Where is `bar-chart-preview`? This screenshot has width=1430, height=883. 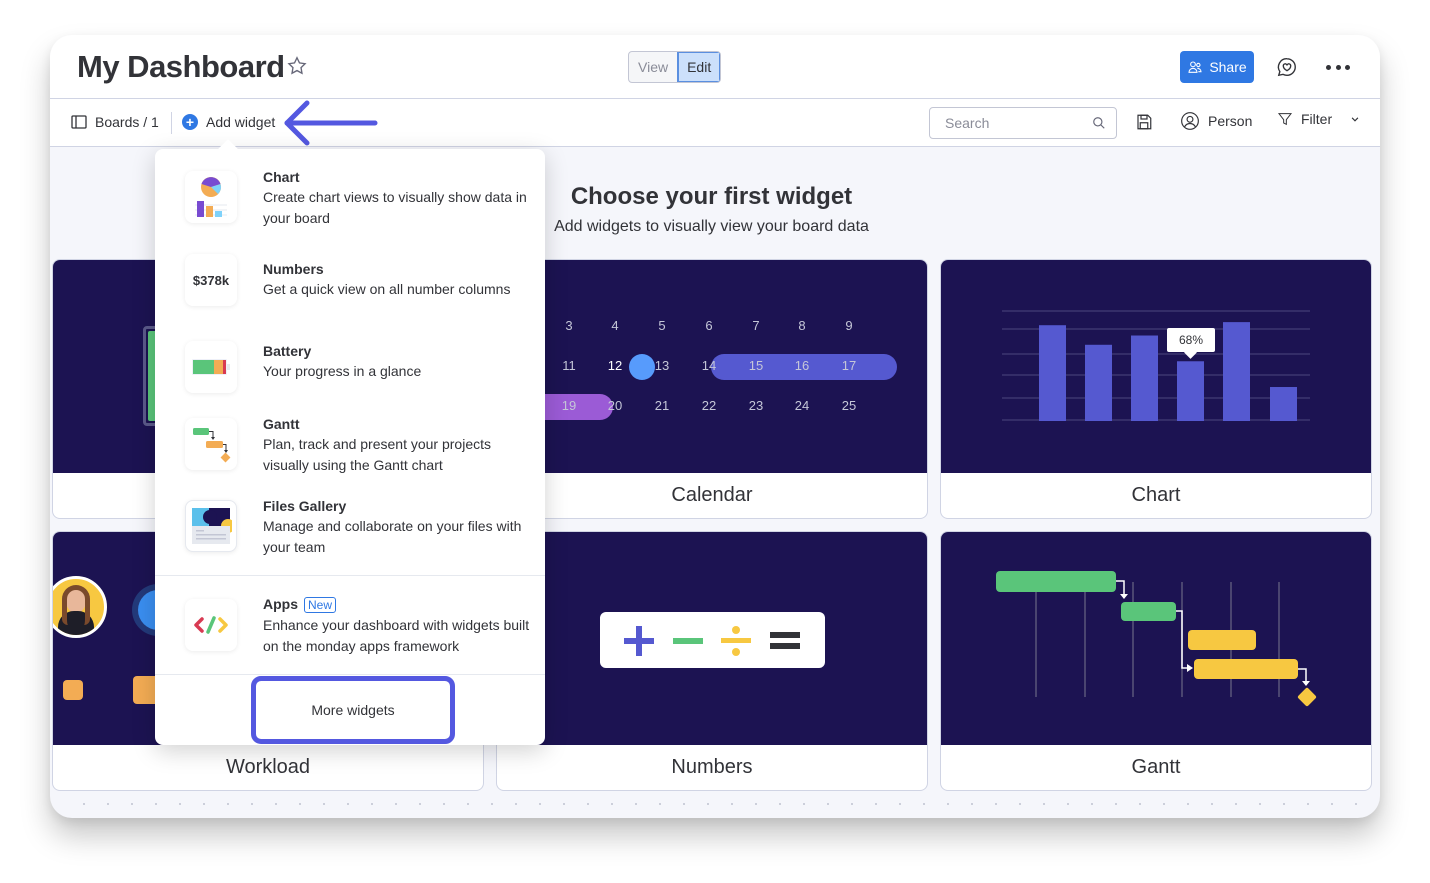 bar-chart-preview is located at coordinates (1156, 365).